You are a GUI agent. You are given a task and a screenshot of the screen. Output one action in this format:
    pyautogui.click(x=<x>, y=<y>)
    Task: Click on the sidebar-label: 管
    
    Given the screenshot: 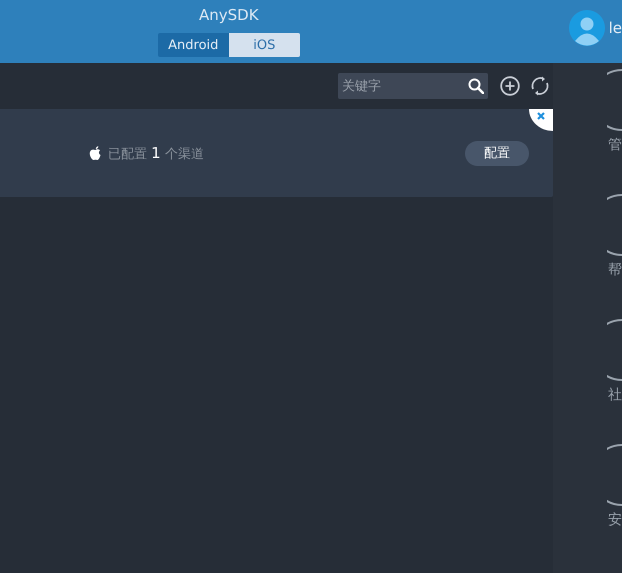 What is the action you would take?
    pyautogui.click(x=615, y=145)
    